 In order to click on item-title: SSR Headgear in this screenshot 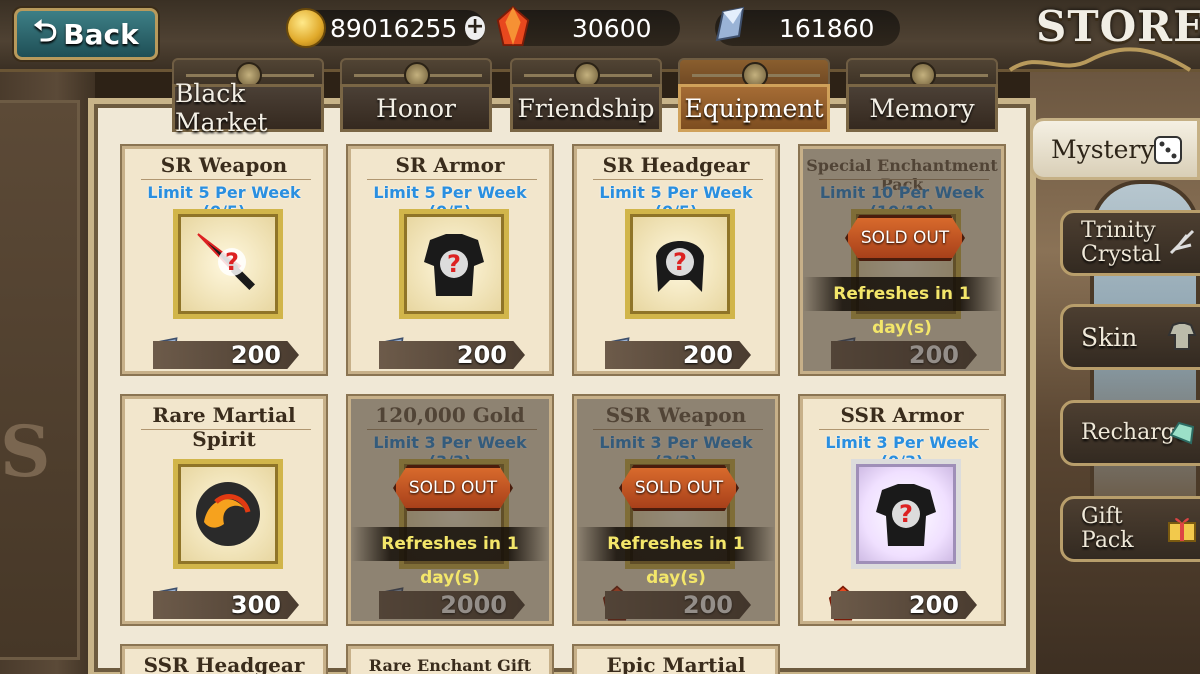, I will do `click(224, 663)`.